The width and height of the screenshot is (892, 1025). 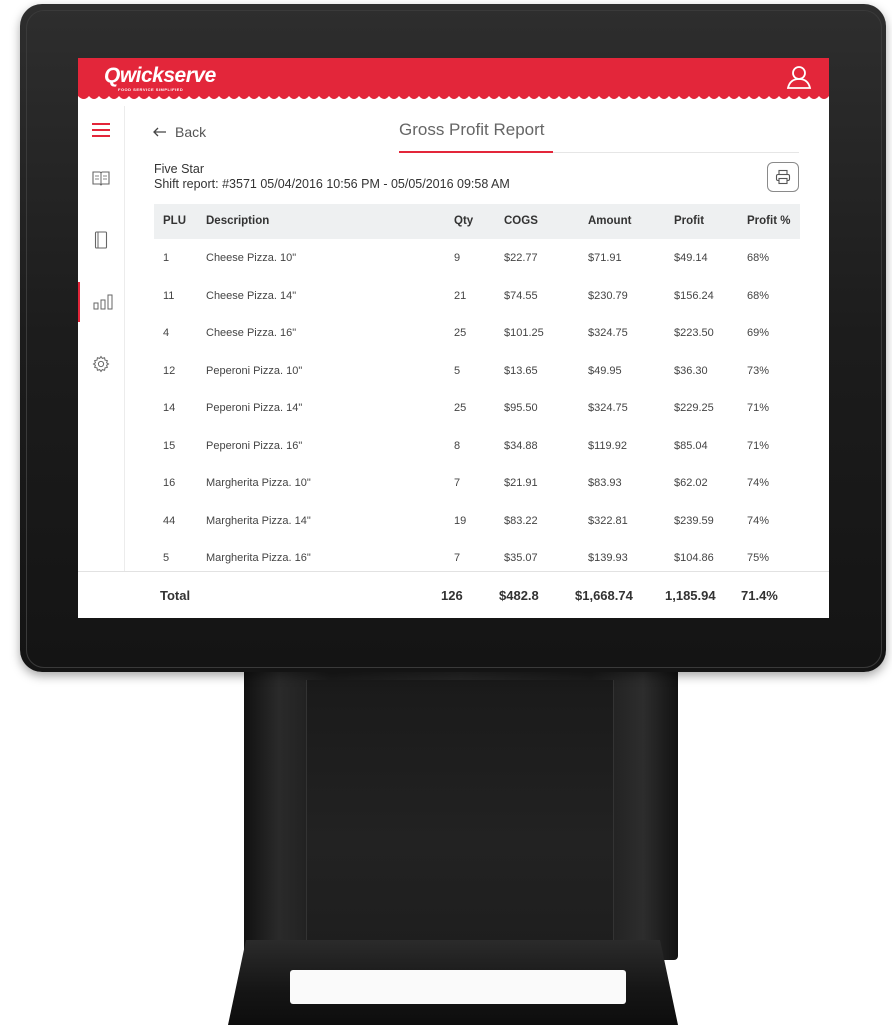 I want to click on cell-profit: $49.14, so click(x=691, y=258).